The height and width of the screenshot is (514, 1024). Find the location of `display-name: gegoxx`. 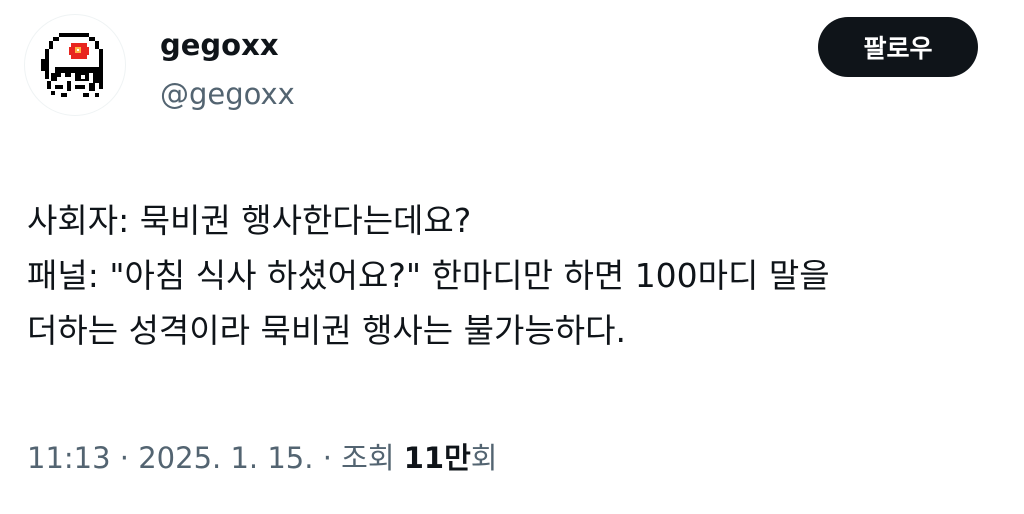

display-name: gegoxx is located at coordinates (219, 45).